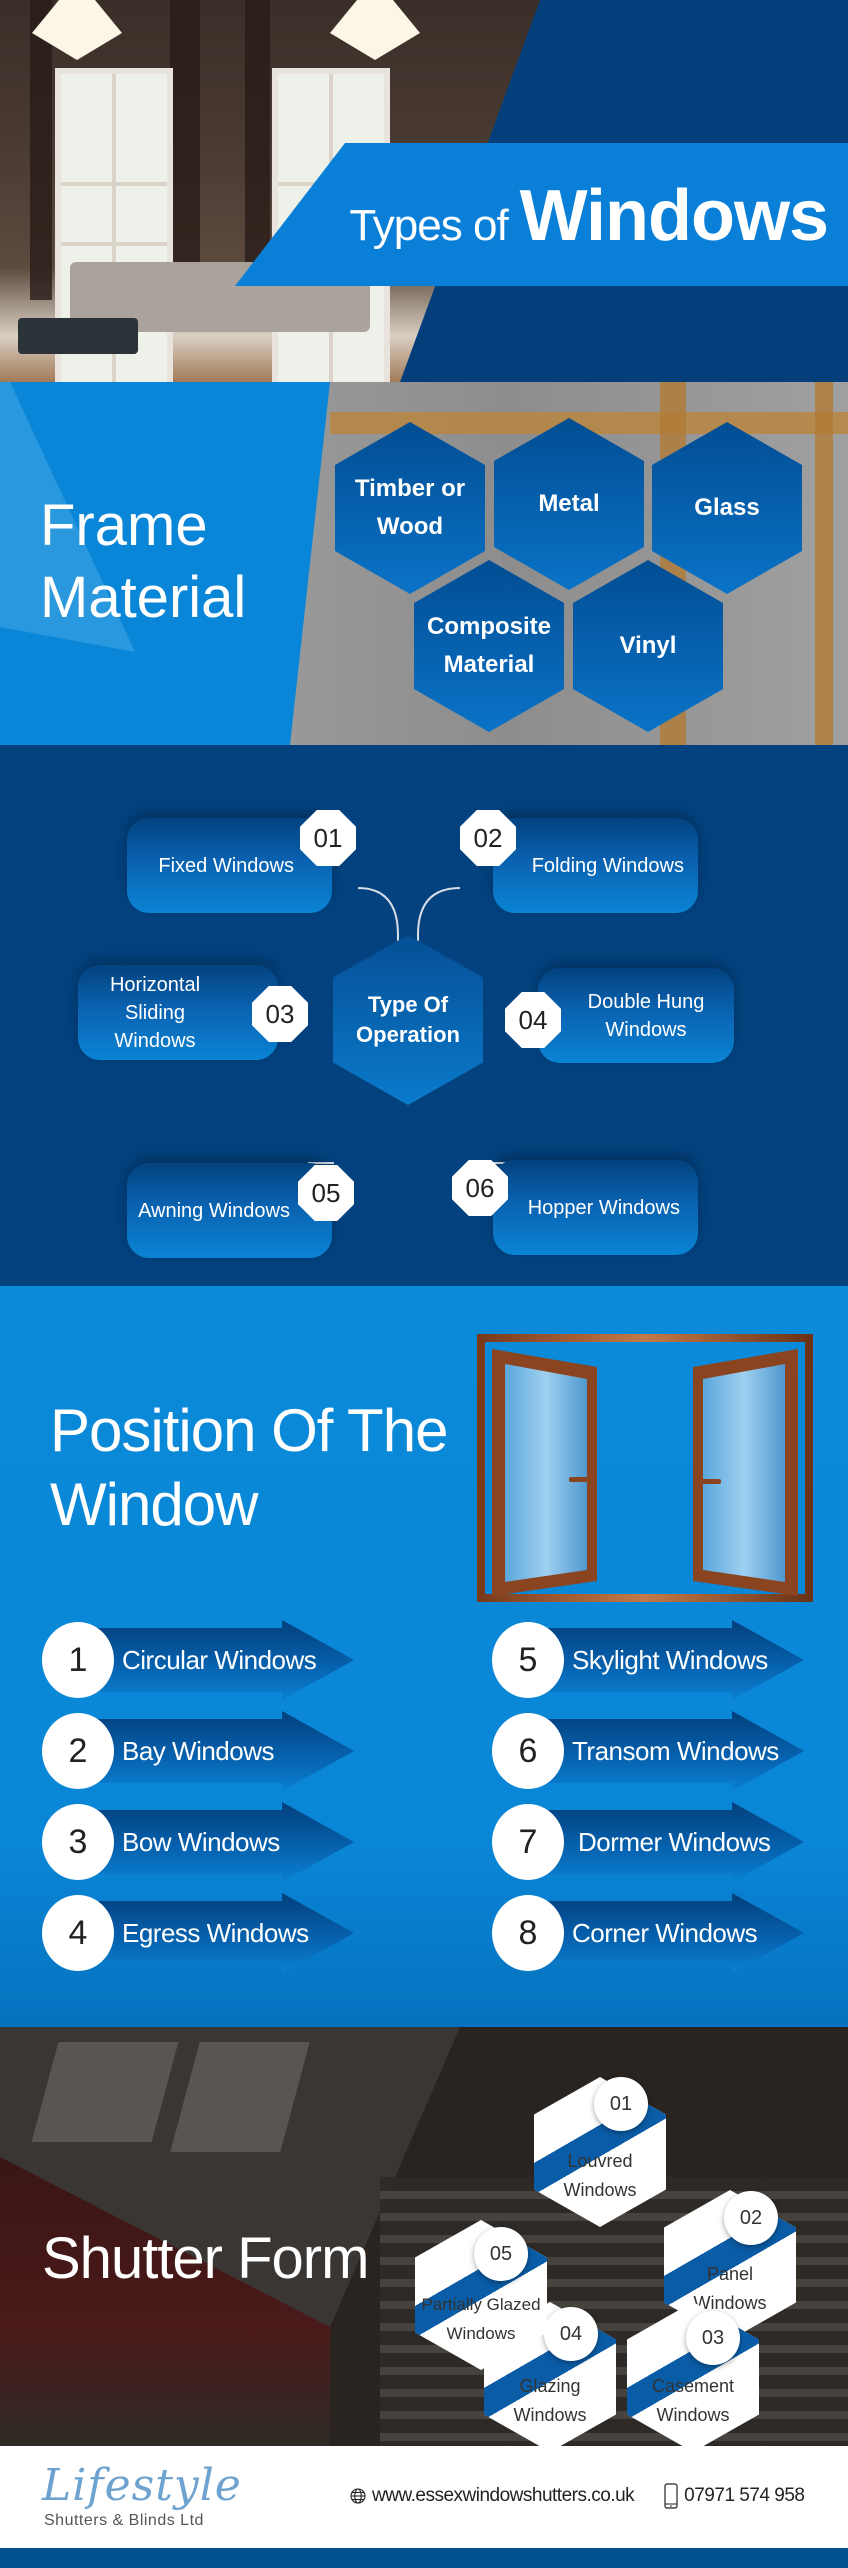 Image resolution: width=848 pixels, height=2568 pixels. What do you see at coordinates (78, 1660) in the screenshot?
I see `position-number: 1` at bounding box center [78, 1660].